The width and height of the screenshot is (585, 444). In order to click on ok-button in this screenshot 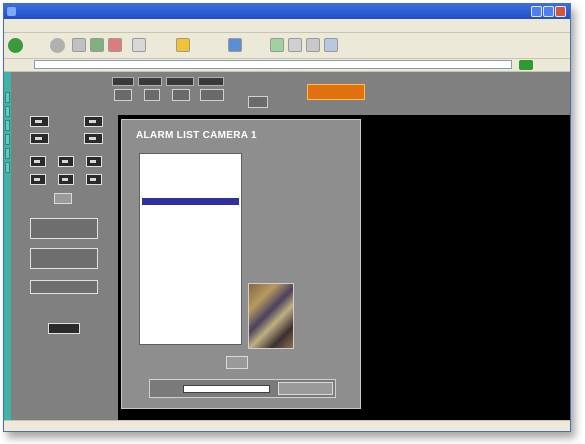, I will do `click(237, 362)`.